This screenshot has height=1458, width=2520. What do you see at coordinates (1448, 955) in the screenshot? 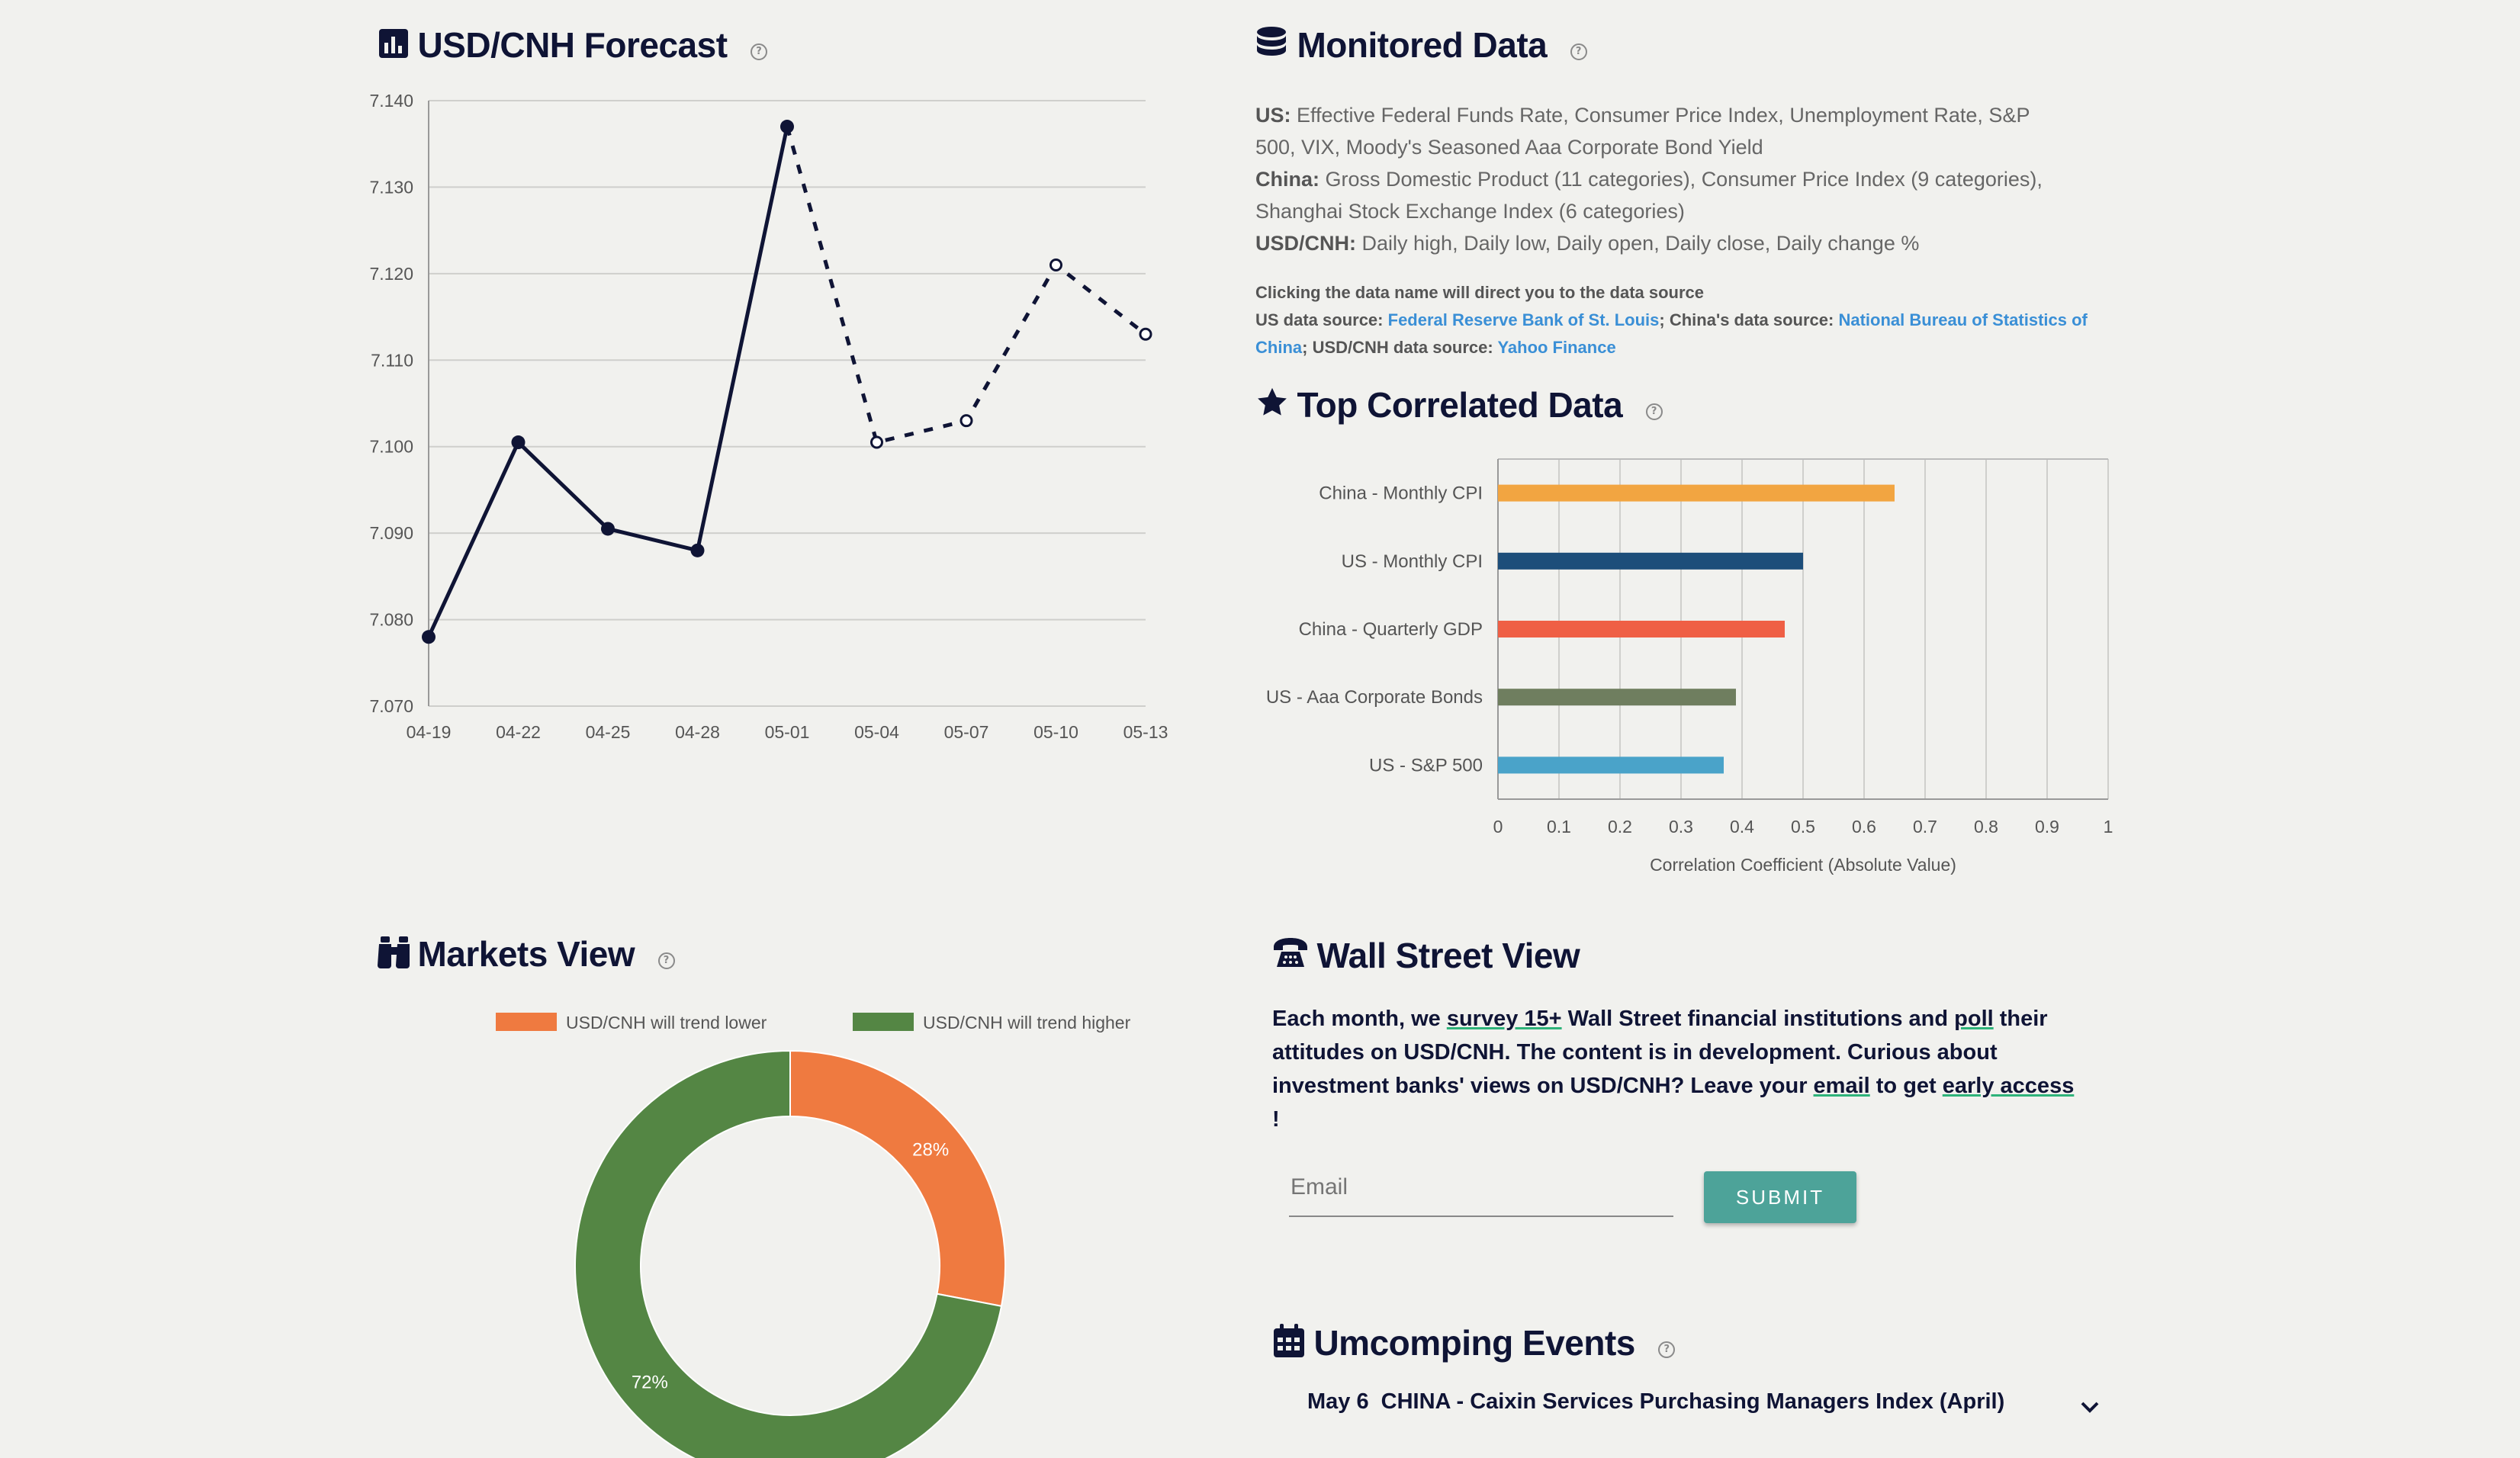
I see `wallstreet-title: Wall Street View` at bounding box center [1448, 955].